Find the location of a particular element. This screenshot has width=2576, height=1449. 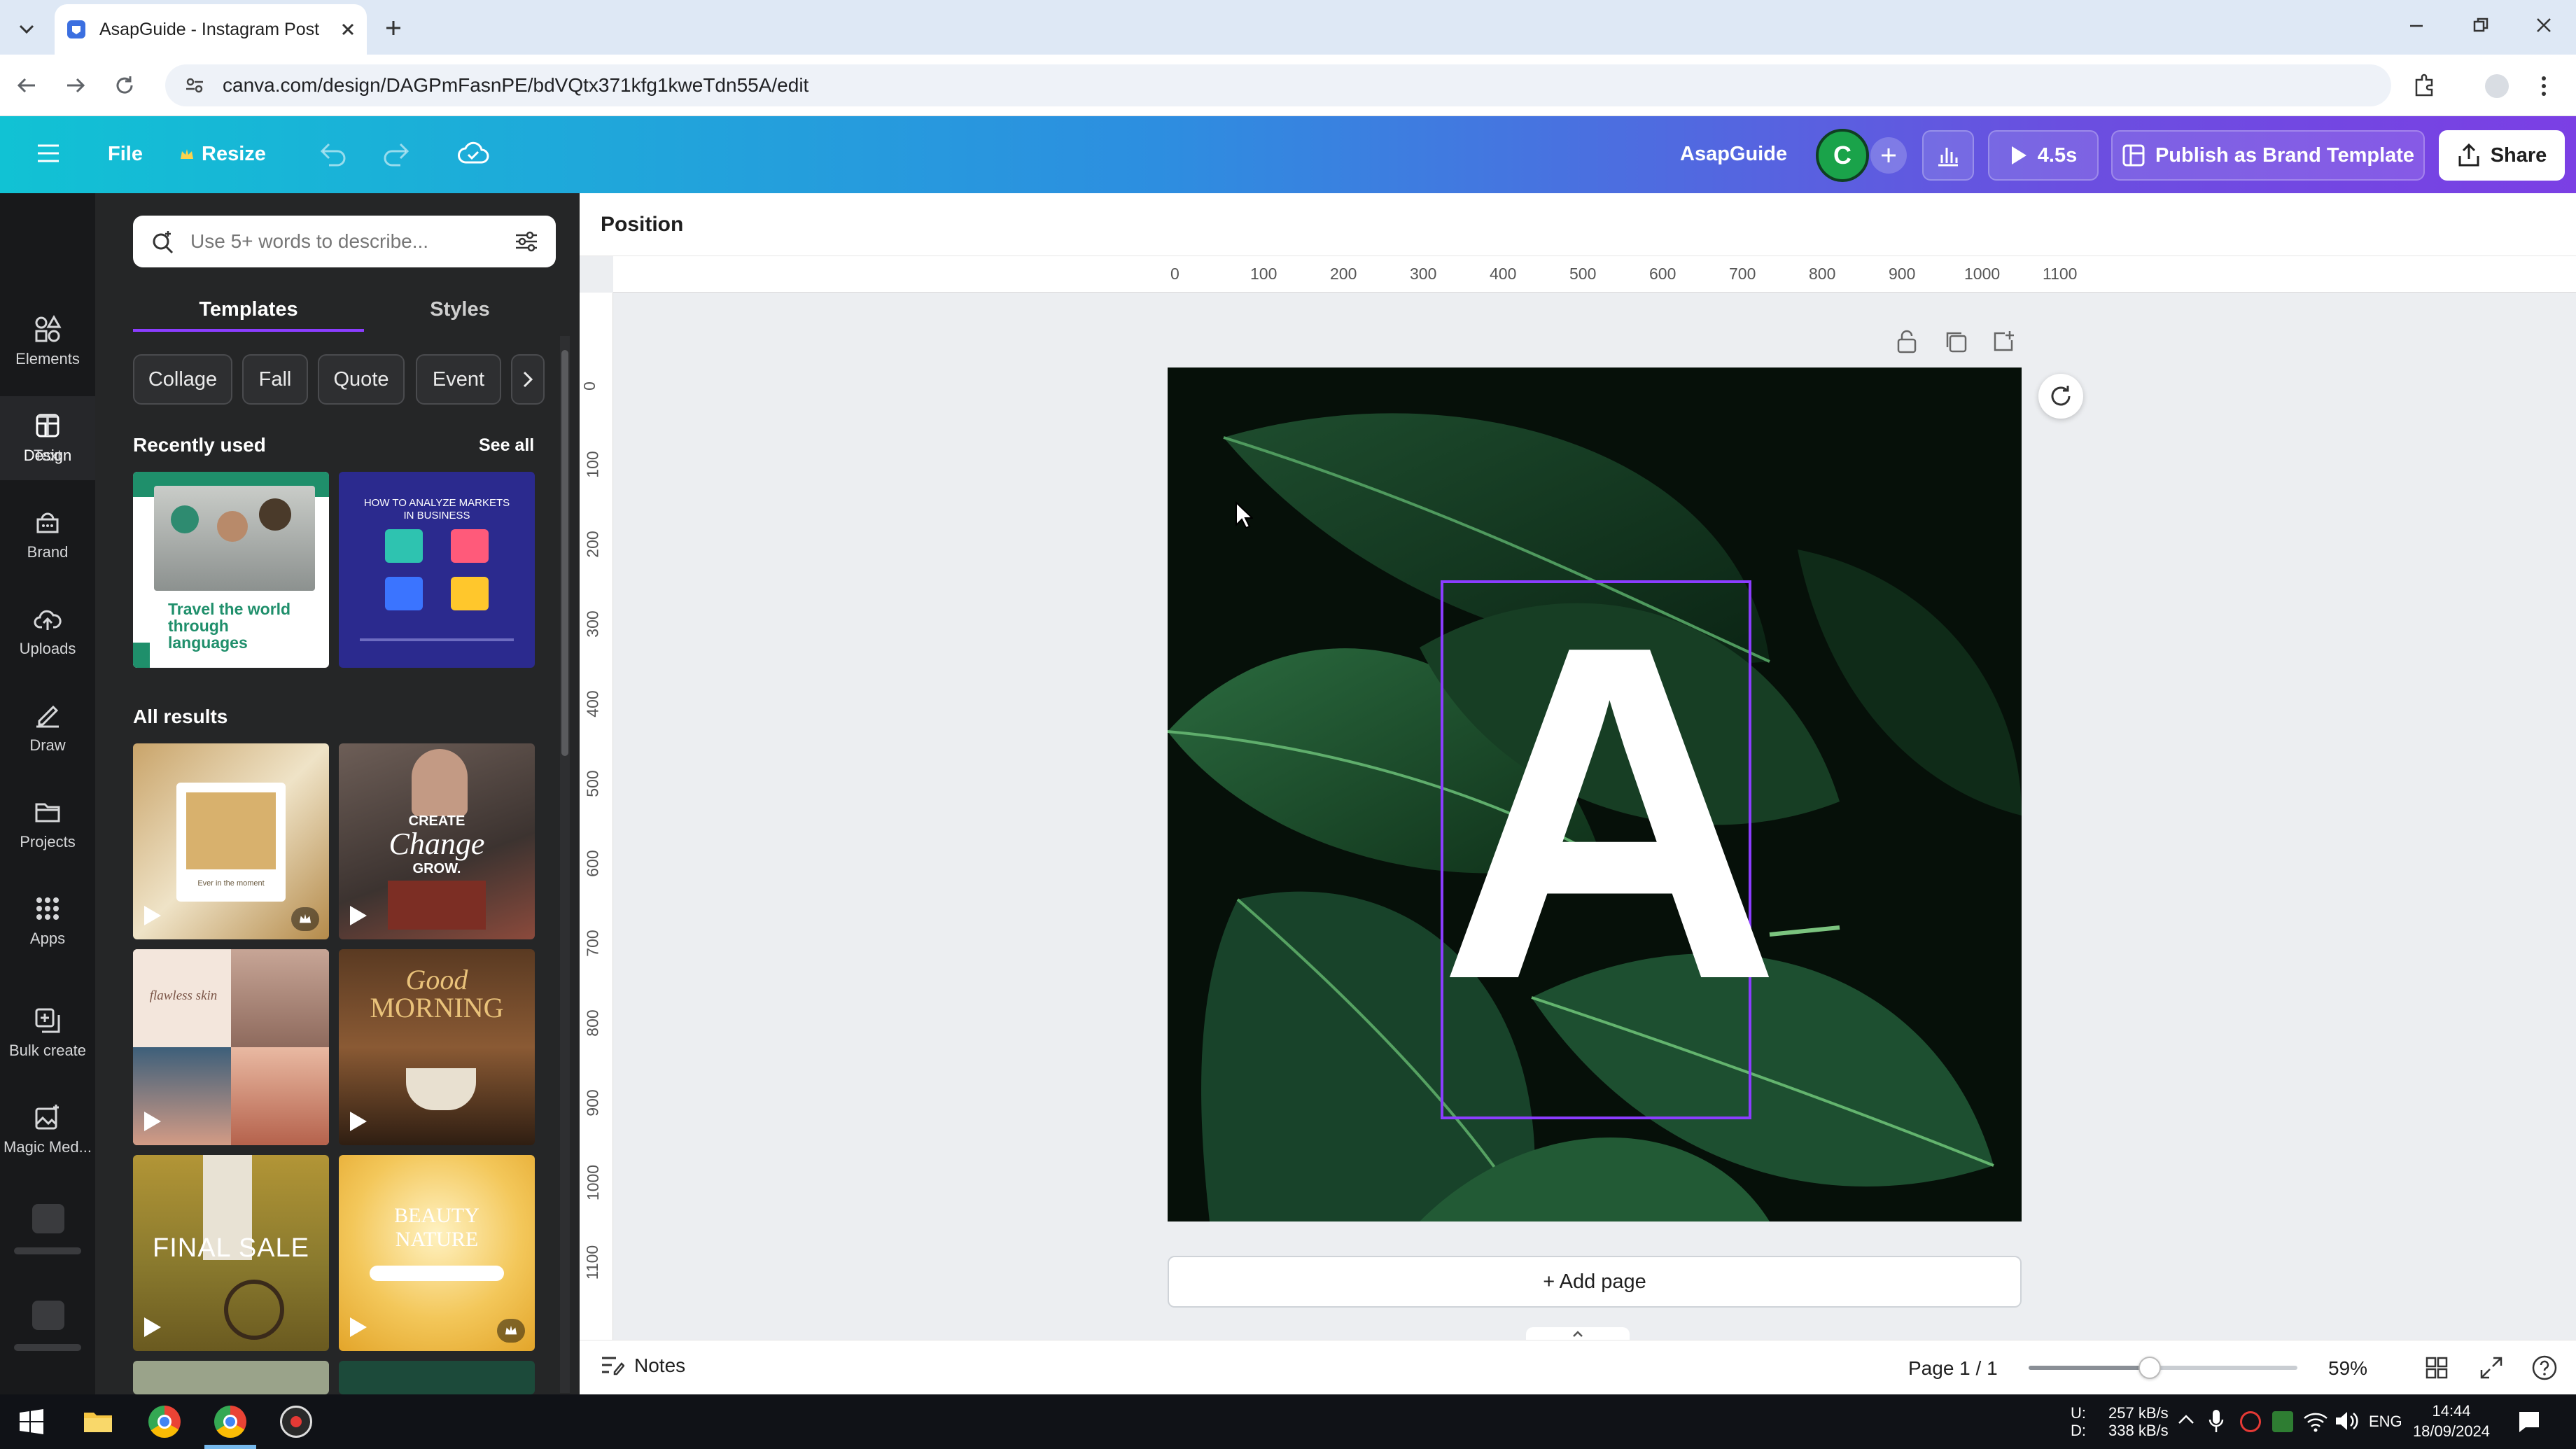

insights-button is located at coordinates (1948, 155).